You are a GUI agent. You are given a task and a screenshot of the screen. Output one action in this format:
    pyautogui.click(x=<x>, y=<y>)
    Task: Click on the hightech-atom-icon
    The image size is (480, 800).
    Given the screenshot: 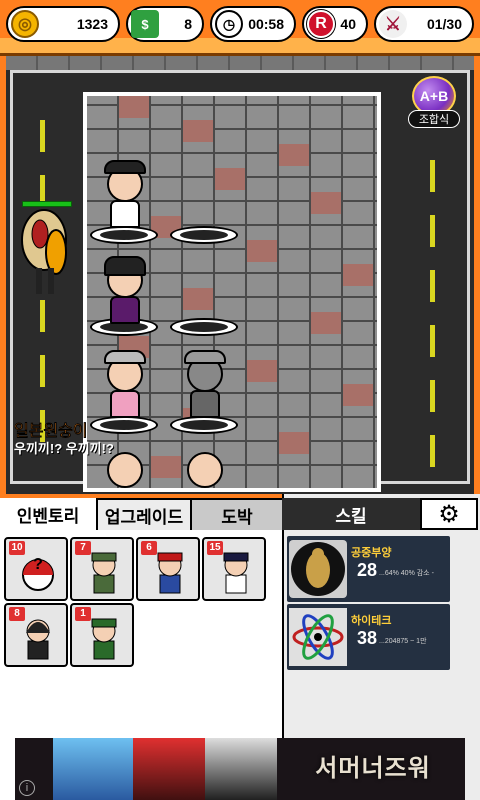 What is the action you would take?
    pyautogui.click(x=318, y=637)
    